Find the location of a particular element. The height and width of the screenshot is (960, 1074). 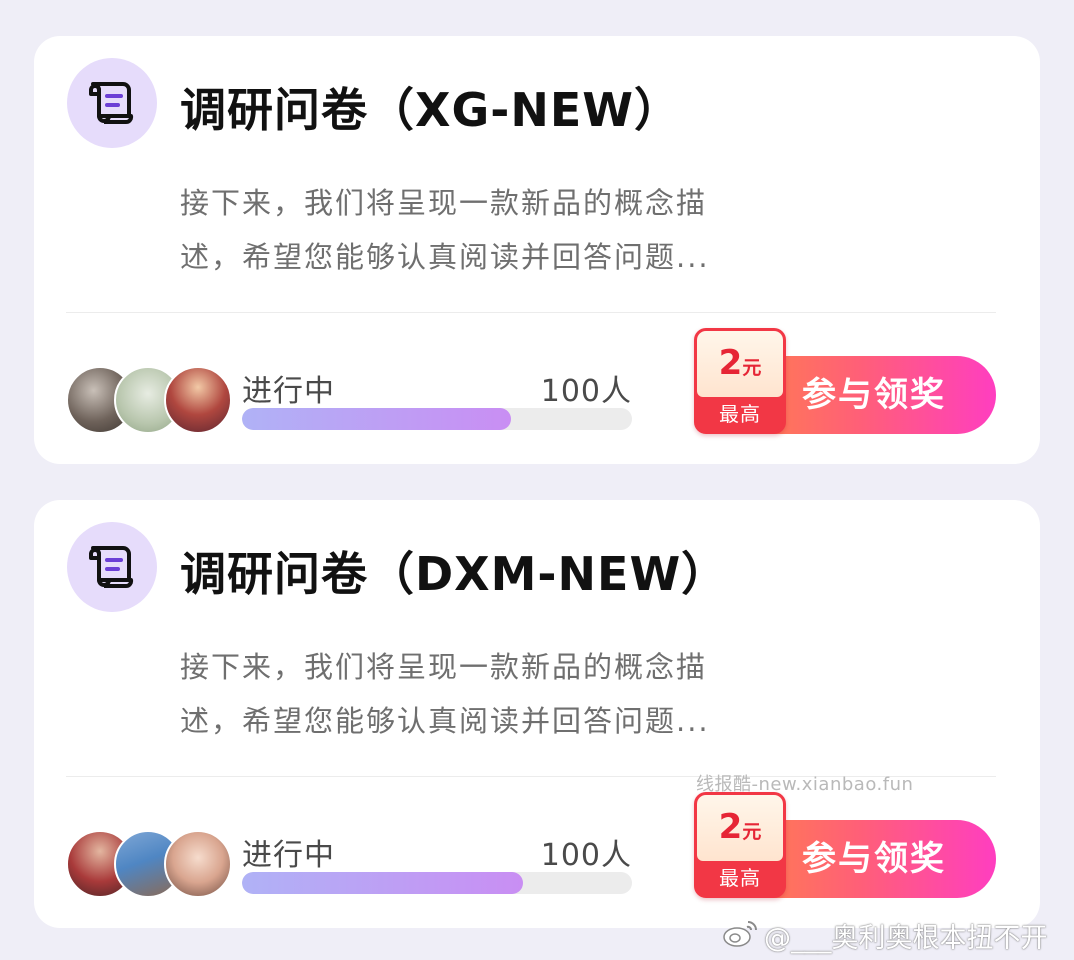

user-watermark: @___奥利奥根本扭不开 is located at coordinates (906, 938).